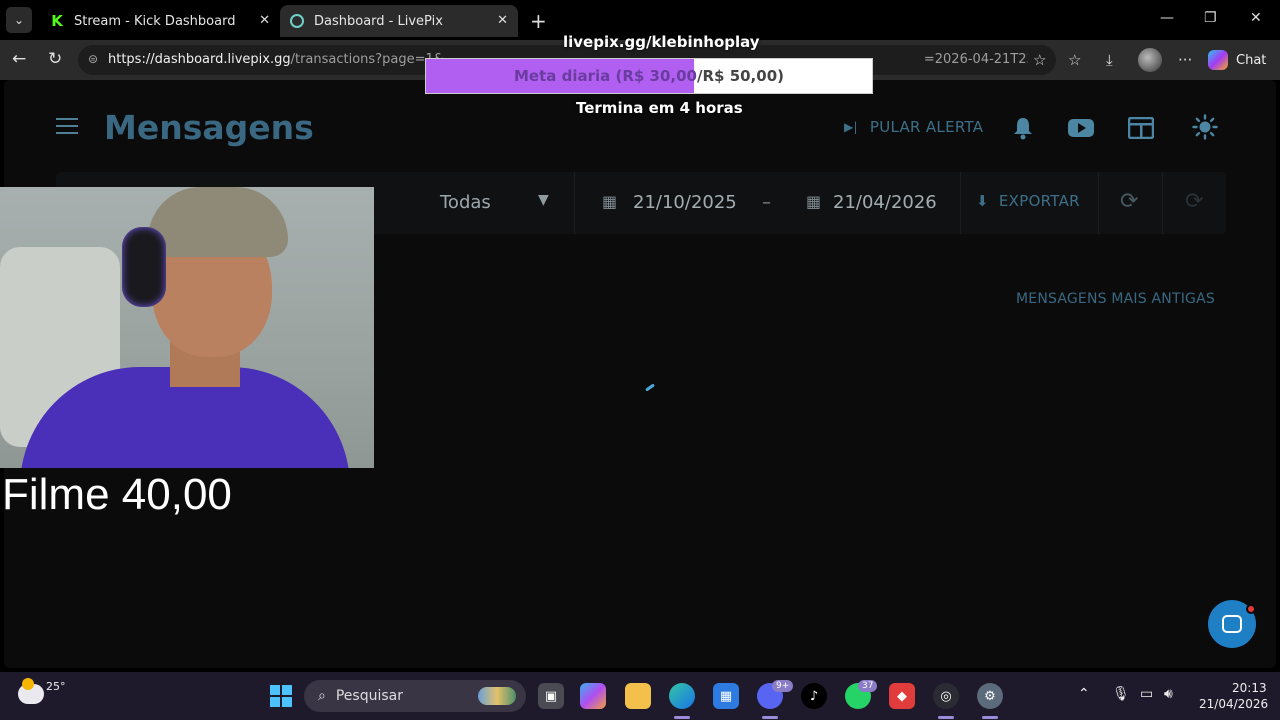 The image size is (1280, 720). Describe the element at coordinates (1115, 299) in the screenshot. I see `older-messages-button: MENSAGENS MAIS ANTIGAS` at that location.